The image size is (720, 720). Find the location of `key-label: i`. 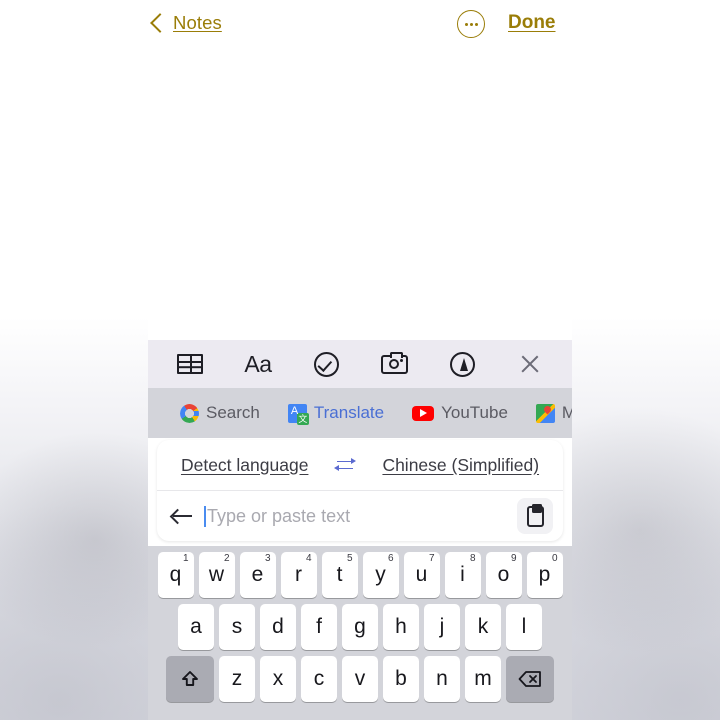

key-label: i is located at coordinates (462, 574).